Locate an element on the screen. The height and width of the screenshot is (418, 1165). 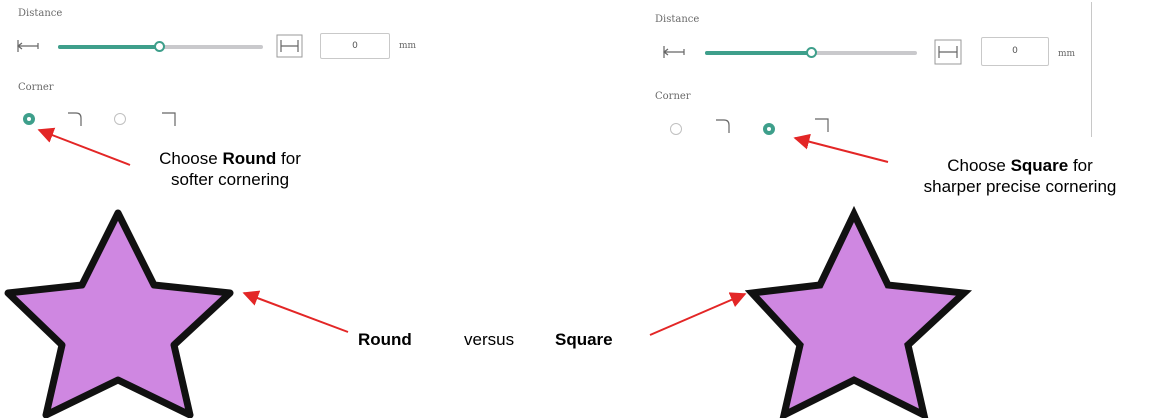
star-shape-round is located at coordinates (119, 313).